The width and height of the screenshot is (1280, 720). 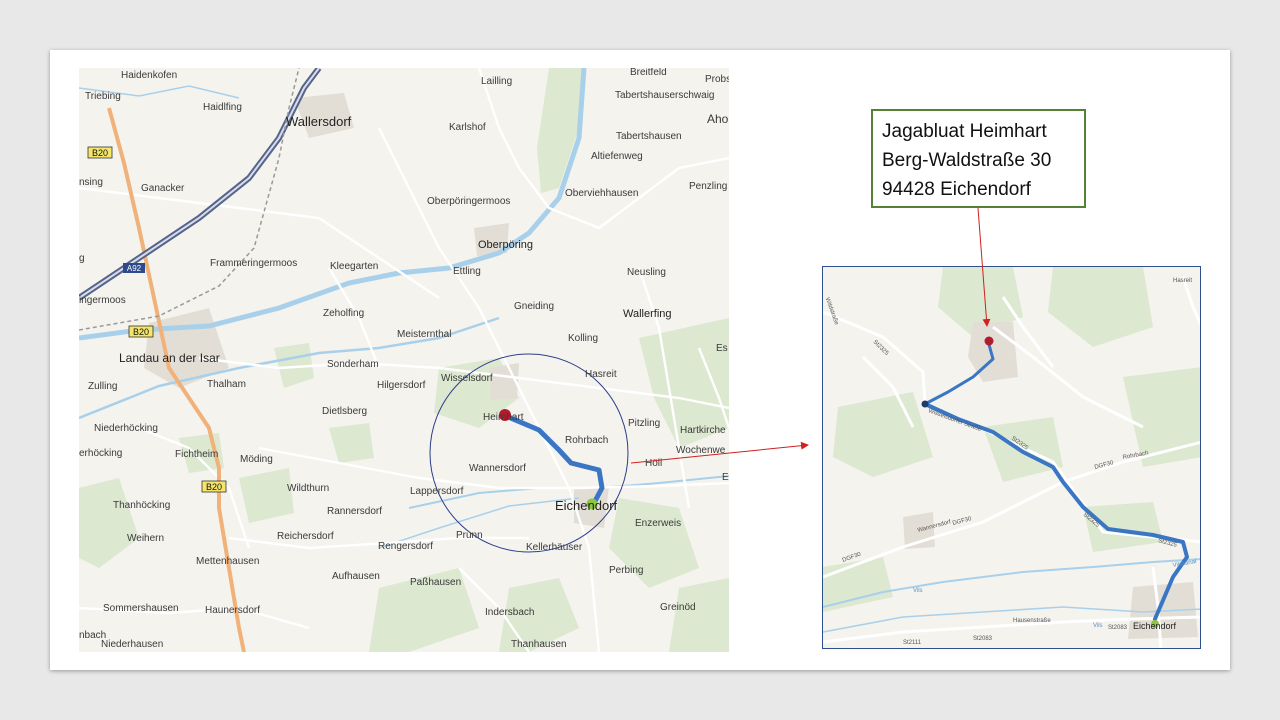 What do you see at coordinates (984, 267) in the screenshot?
I see `address-pointer-arrow` at bounding box center [984, 267].